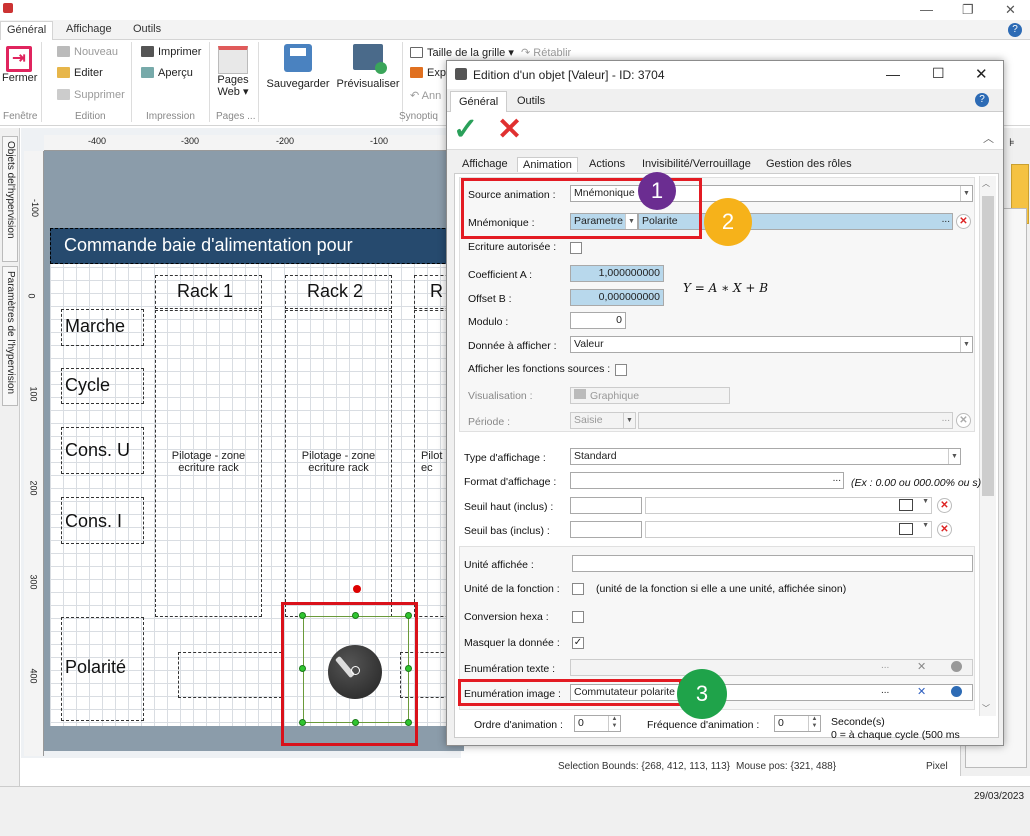  Describe the element at coordinates (357, 589) in the screenshot. I see `rotation-handle` at that location.